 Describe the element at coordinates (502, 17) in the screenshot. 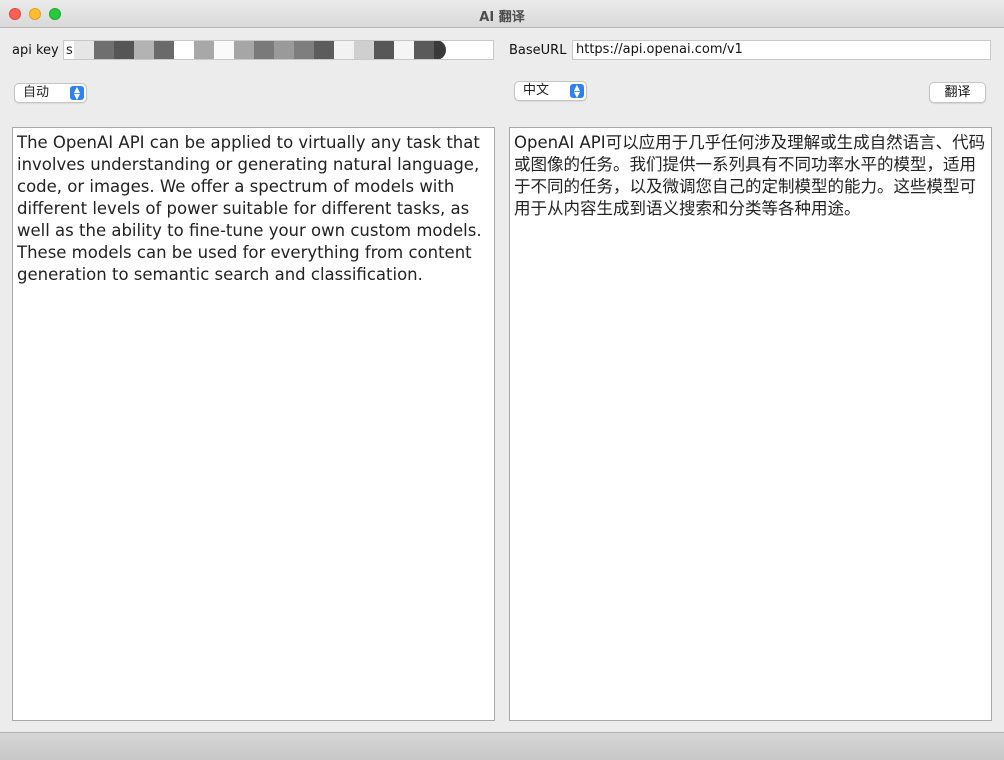

I see `window-title: AI 翻译` at that location.